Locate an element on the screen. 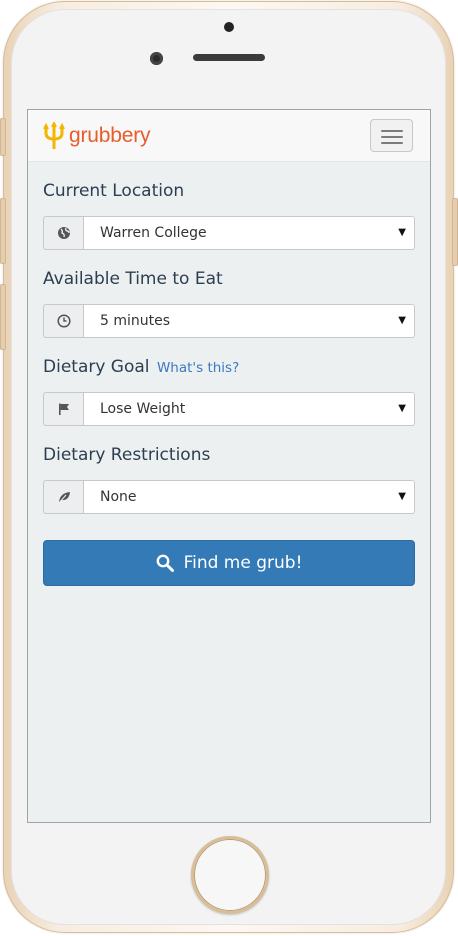  leaf-icon is located at coordinates (64, 498).